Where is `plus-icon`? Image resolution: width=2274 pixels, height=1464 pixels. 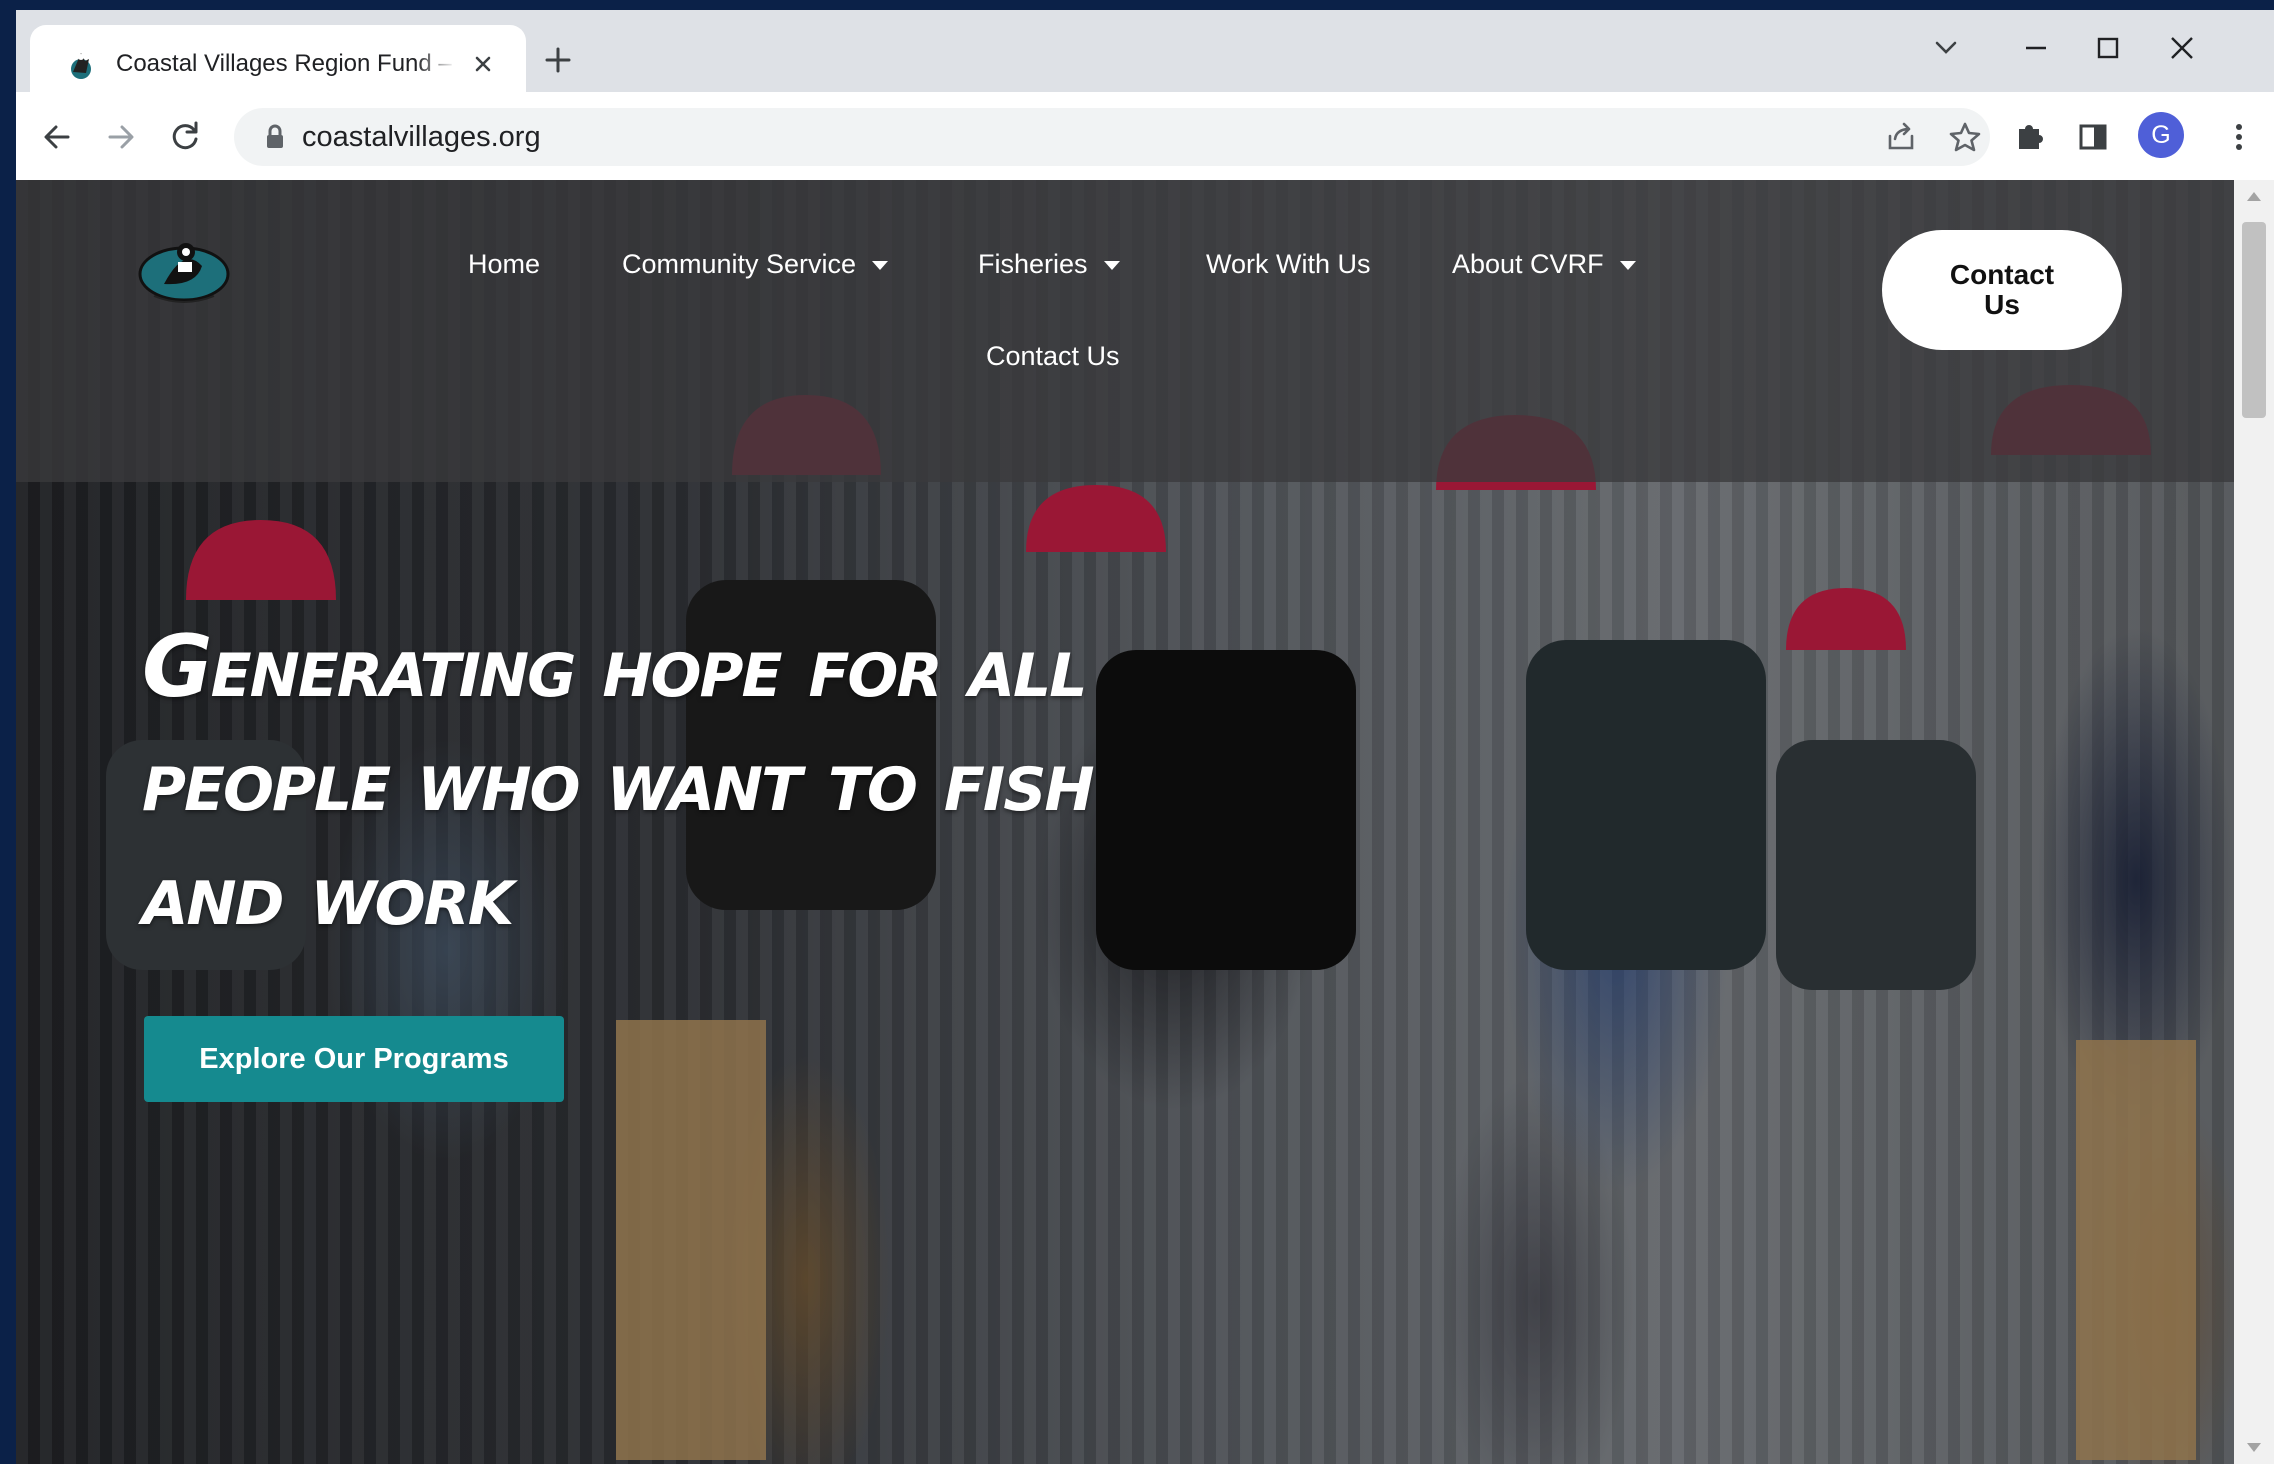
plus-icon is located at coordinates (558, 60).